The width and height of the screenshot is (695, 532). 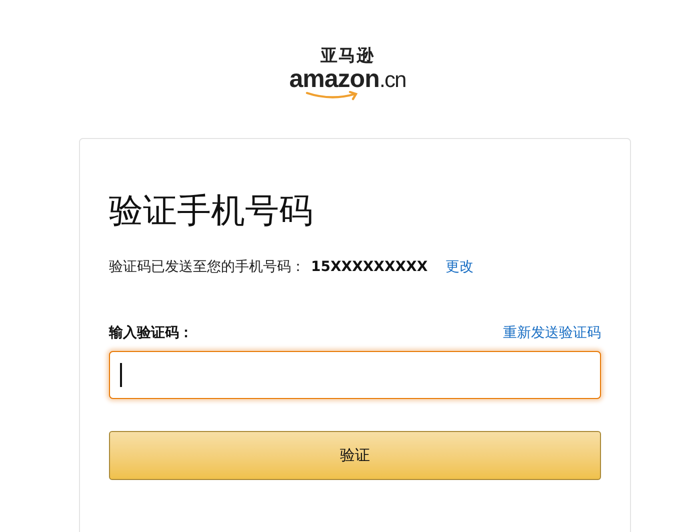 I want to click on resend-code-link: 重新发送验证码, so click(x=552, y=333).